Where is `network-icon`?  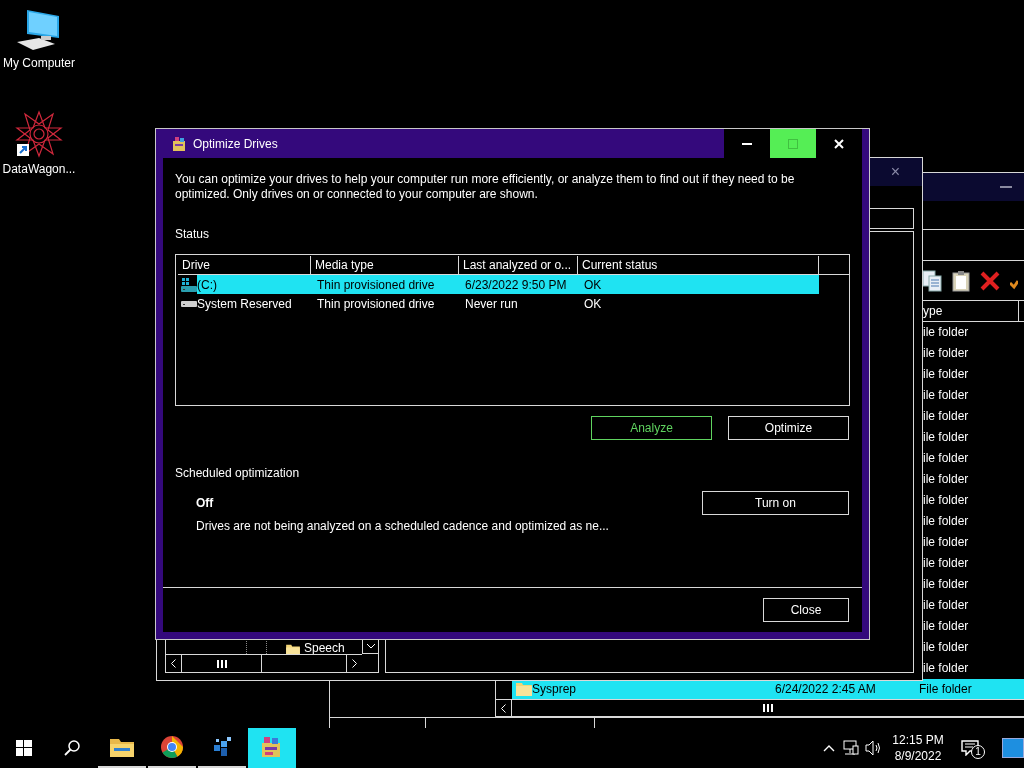
network-icon is located at coordinates (851, 748).